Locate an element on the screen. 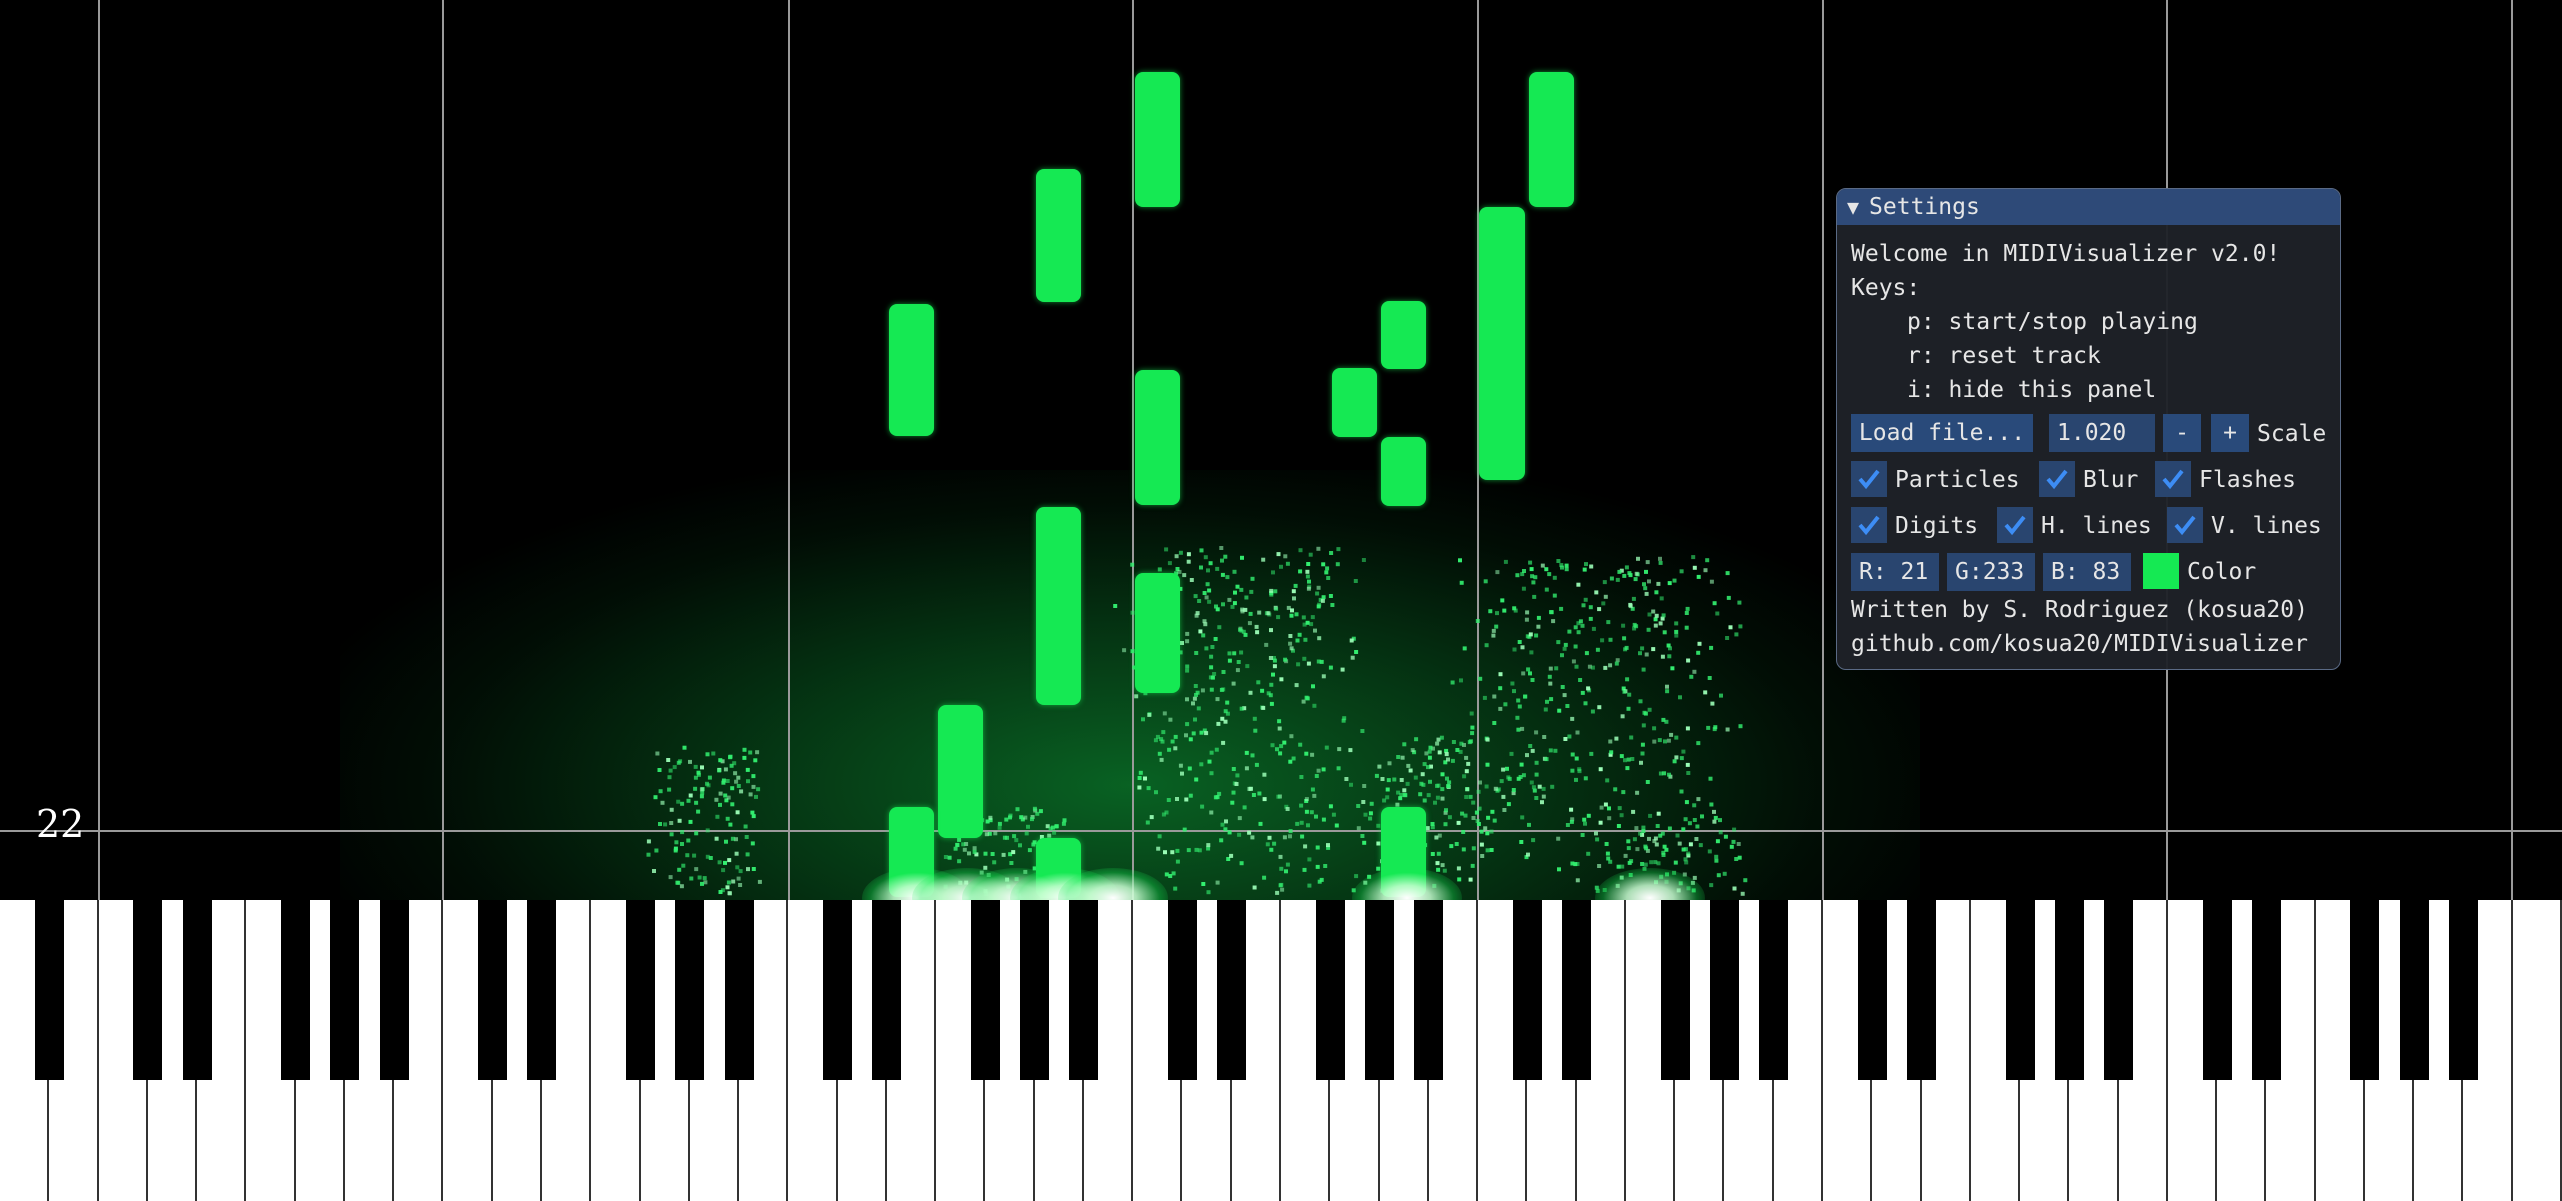 The image size is (2562, 1201). color-g-input: G:233 is located at coordinates (1991, 572).